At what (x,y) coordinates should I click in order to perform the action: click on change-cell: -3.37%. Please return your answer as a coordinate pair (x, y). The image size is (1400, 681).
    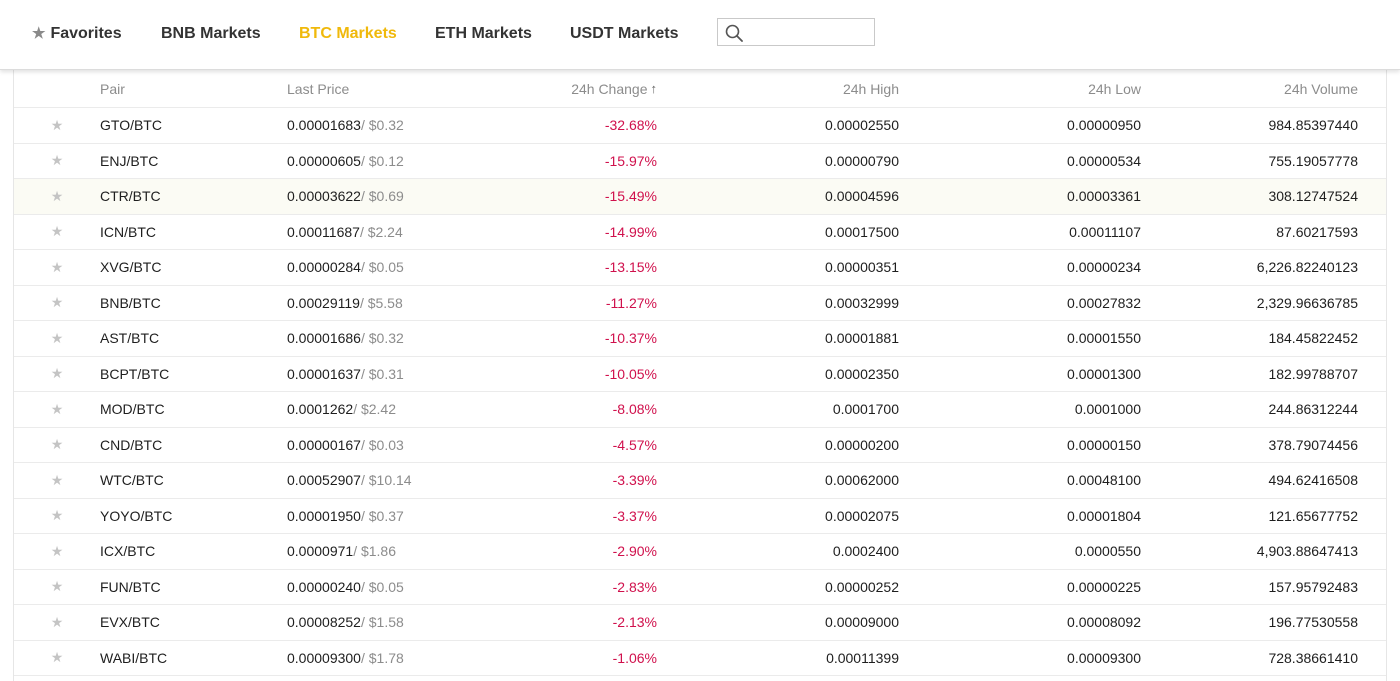
    Looking at the image, I should click on (634, 515).